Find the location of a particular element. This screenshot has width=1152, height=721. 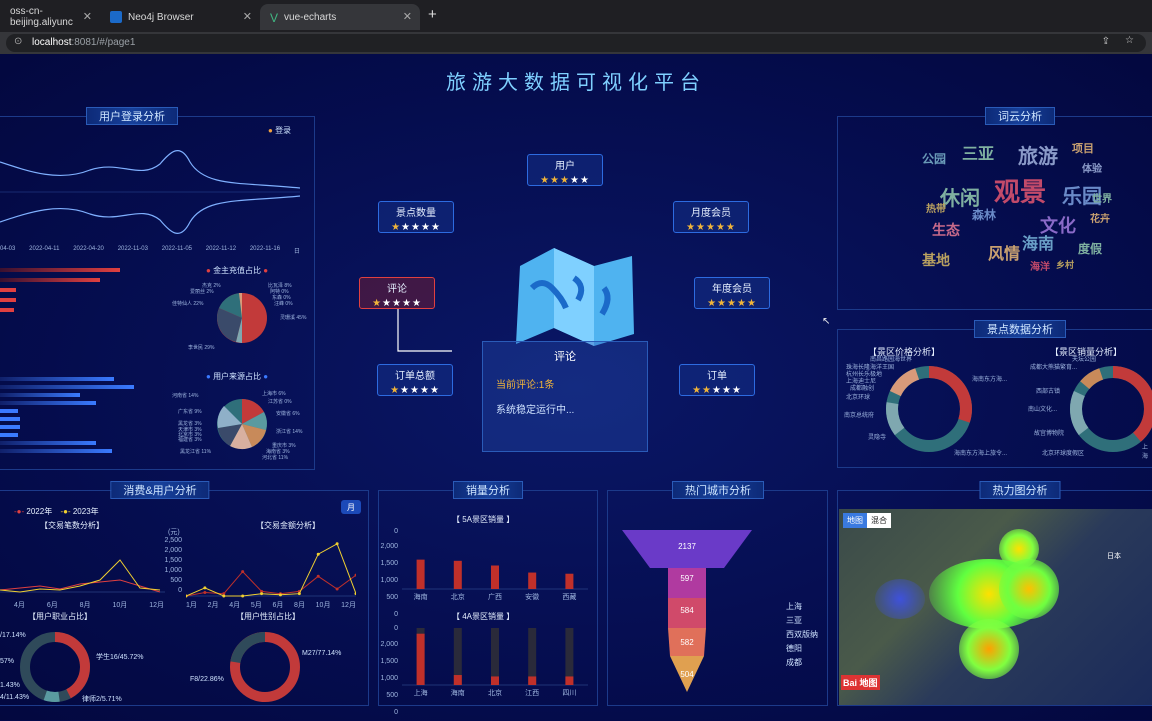

scenic-title: 景点数据分析 is located at coordinates (1020, 329).